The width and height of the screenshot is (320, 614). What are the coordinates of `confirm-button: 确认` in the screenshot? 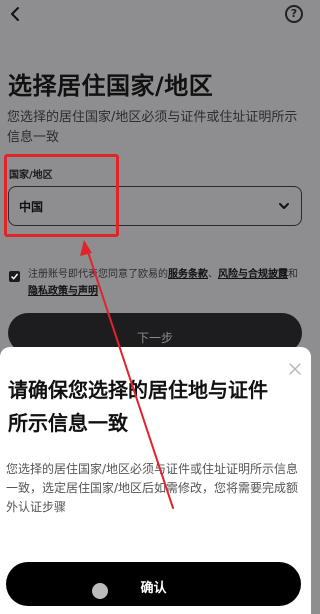 It's located at (153, 584).